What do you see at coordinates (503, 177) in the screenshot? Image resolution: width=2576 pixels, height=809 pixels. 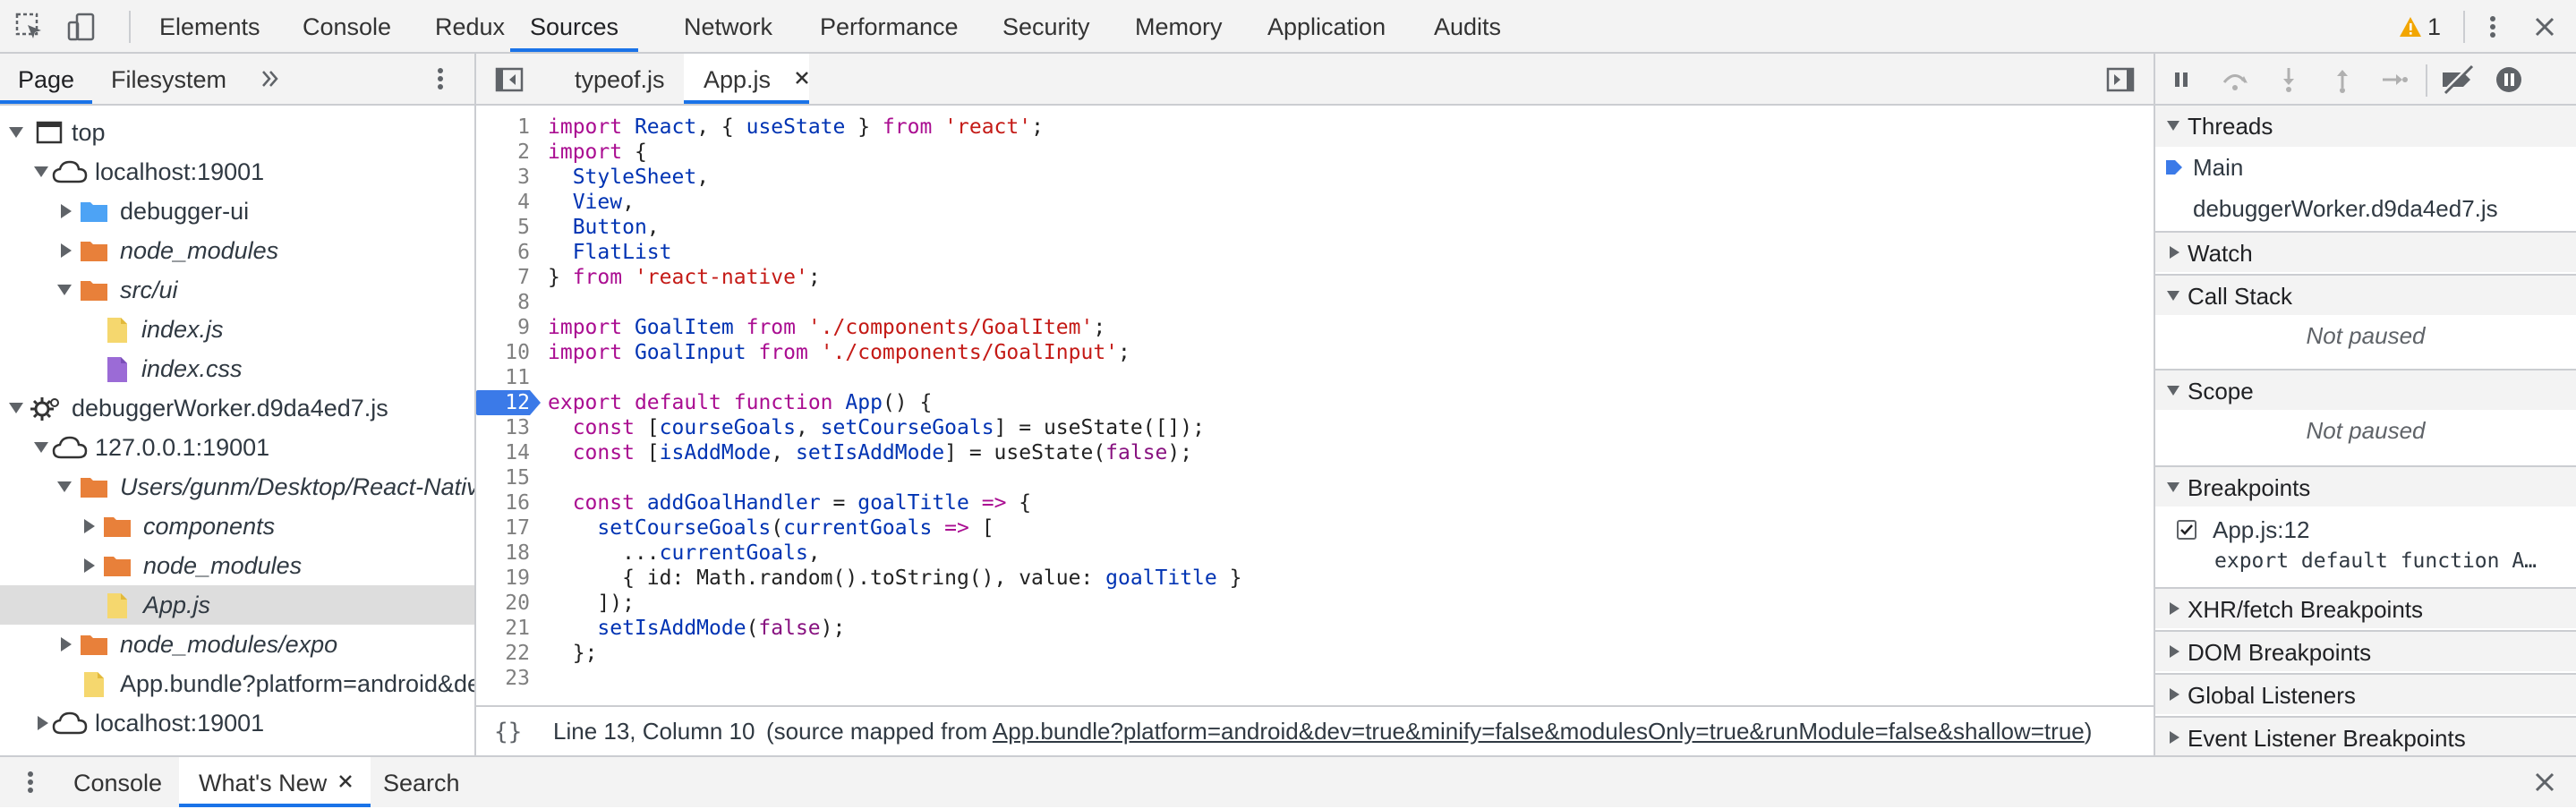 I see `line-number: 3` at bounding box center [503, 177].